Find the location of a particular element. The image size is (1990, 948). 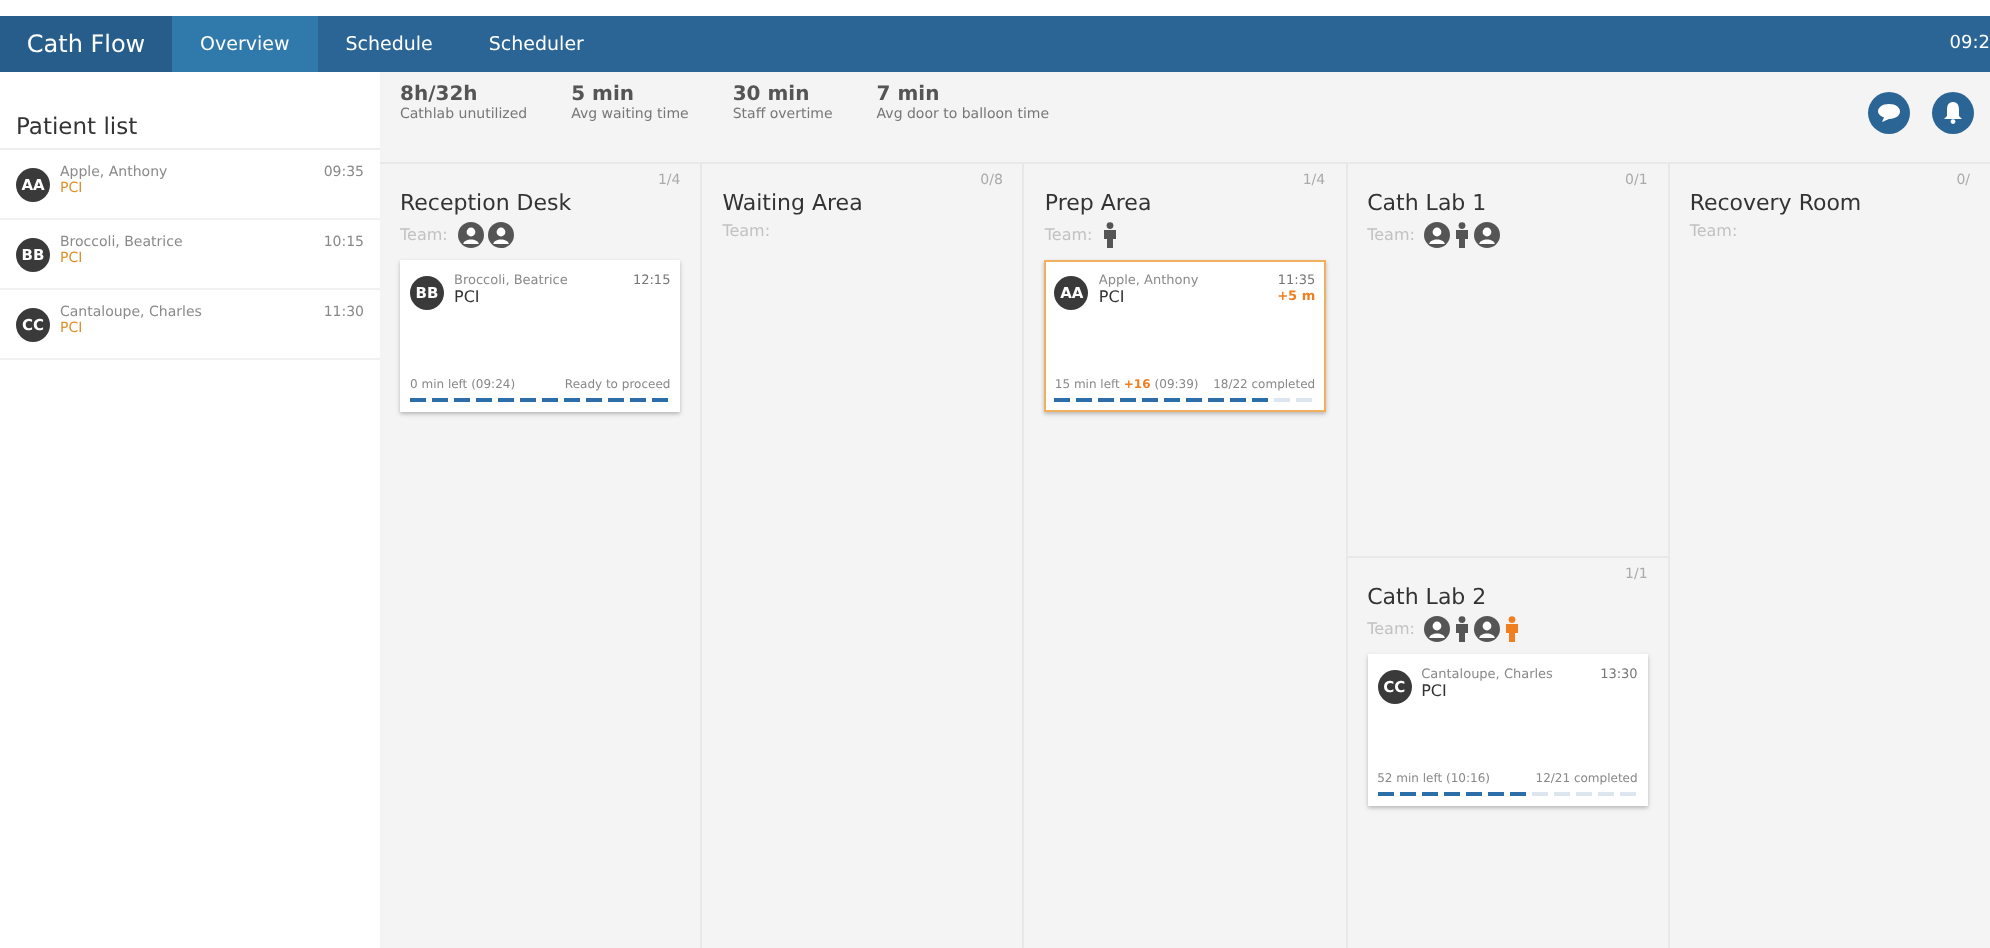

app-title: Cath Flow is located at coordinates (86, 44).